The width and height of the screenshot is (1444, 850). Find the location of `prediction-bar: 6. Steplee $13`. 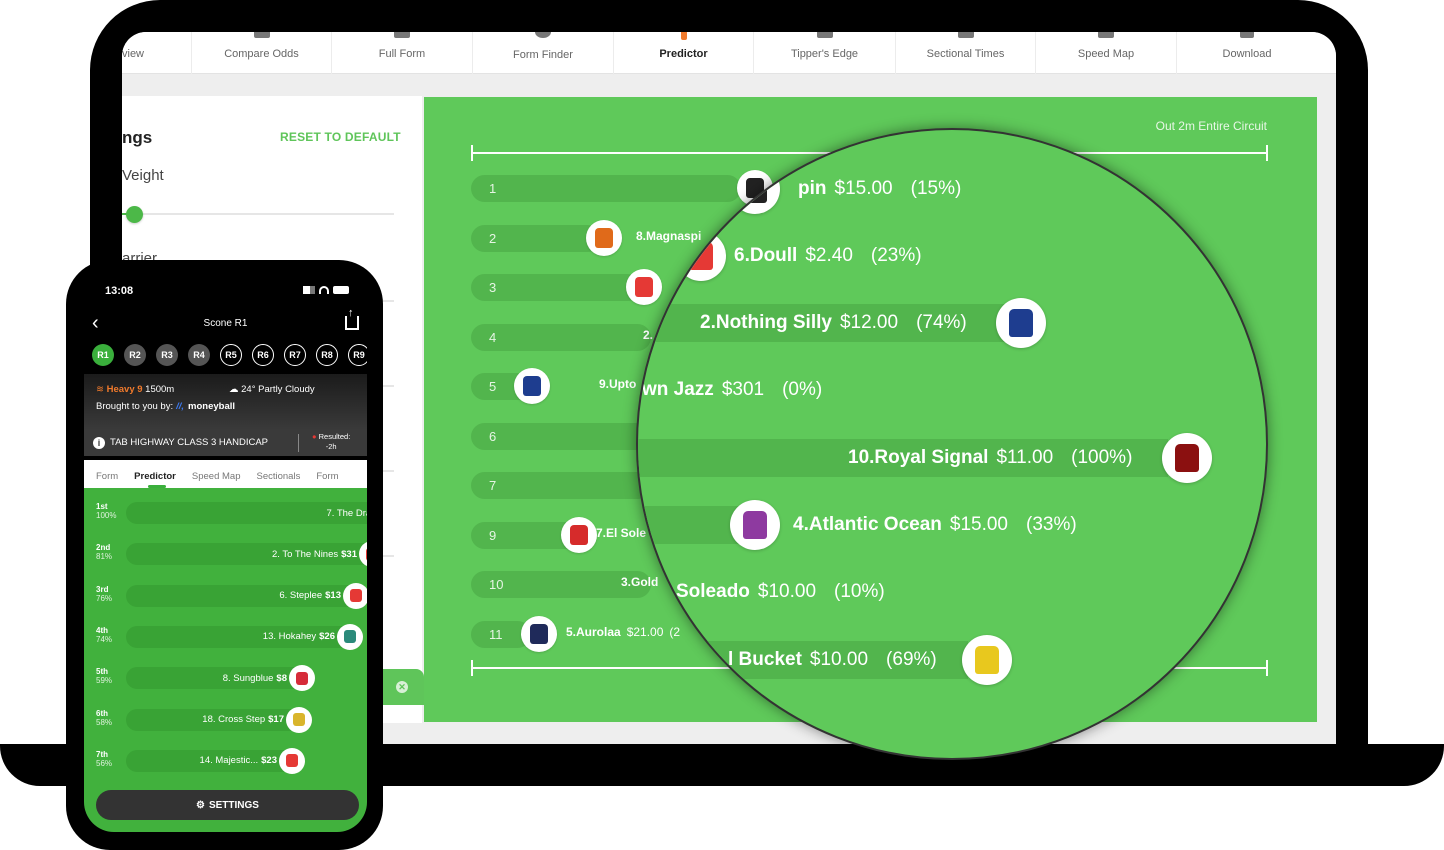

prediction-bar: 6. Steplee $13 is located at coordinates (246, 595).